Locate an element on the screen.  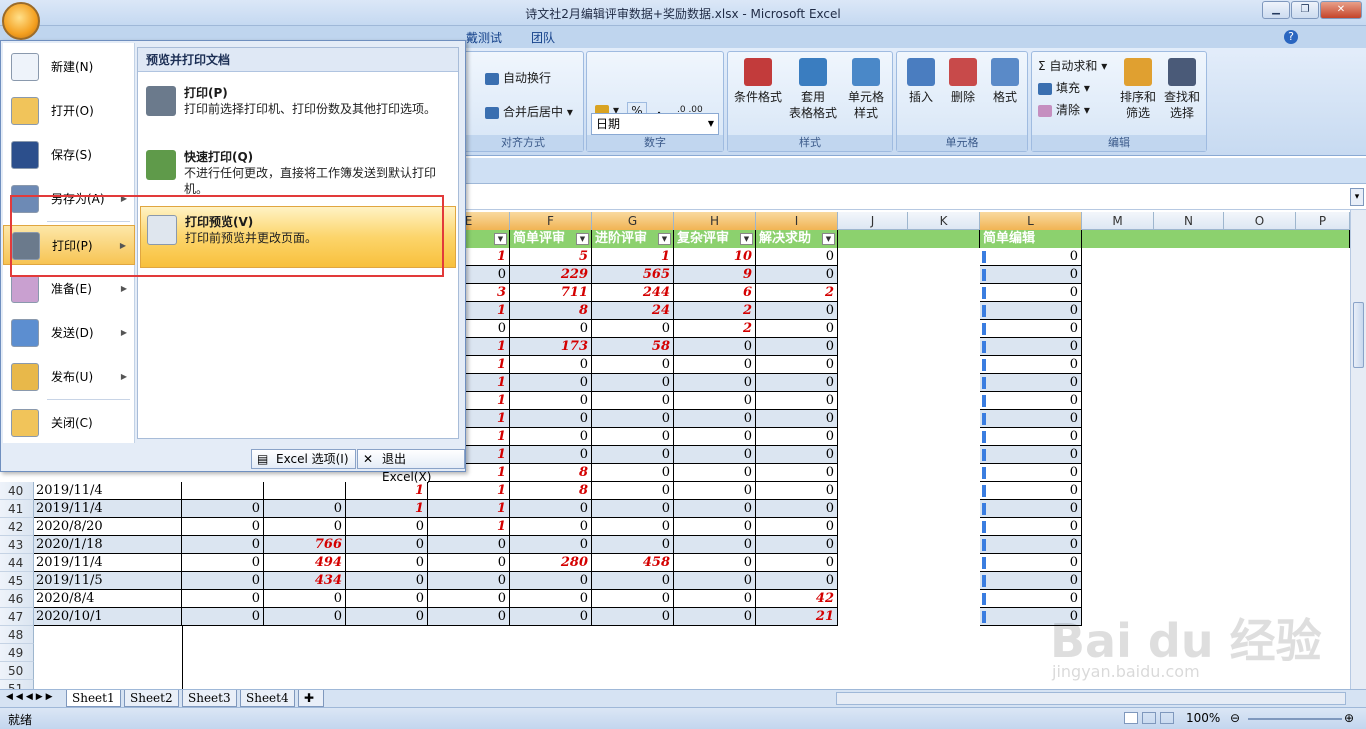
sheet-tab-2: Sheet2 is located at coordinates (151, 698).